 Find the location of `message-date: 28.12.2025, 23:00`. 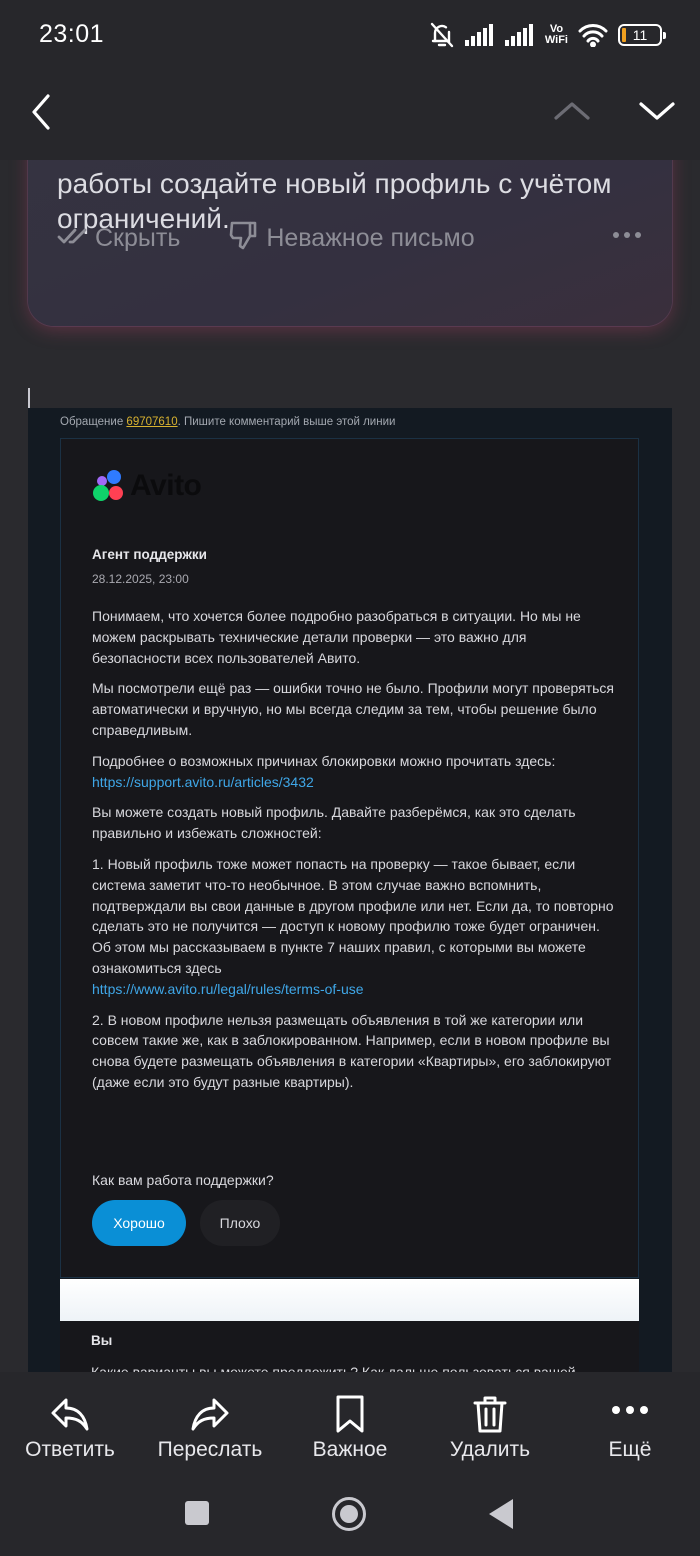

message-date: 28.12.2025, 23:00 is located at coordinates (140, 579).